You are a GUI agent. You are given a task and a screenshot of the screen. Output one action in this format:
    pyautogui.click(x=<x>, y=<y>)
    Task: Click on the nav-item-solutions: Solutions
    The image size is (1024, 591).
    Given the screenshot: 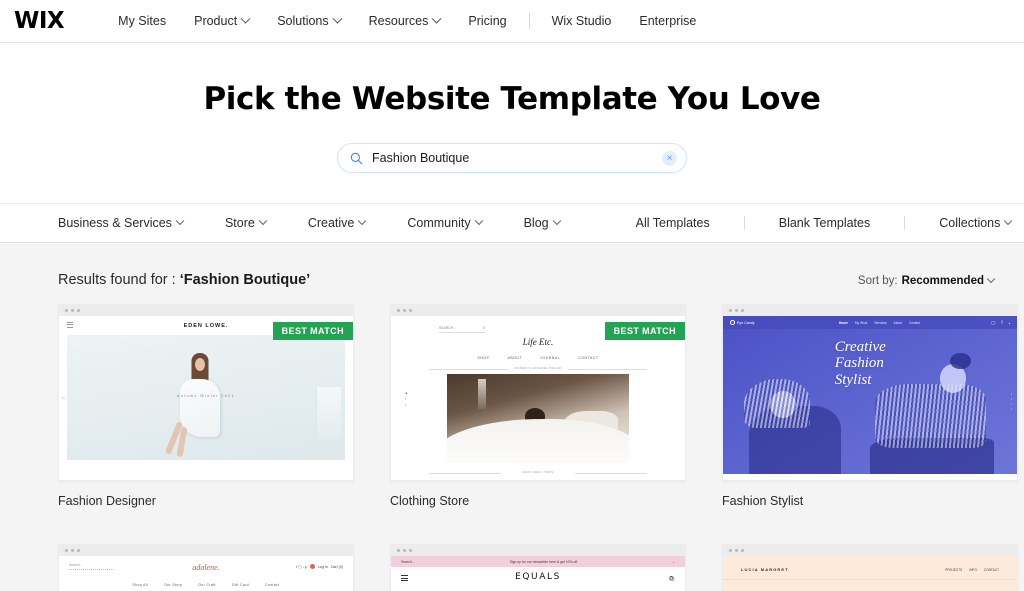 What is the action you would take?
    pyautogui.click(x=308, y=20)
    